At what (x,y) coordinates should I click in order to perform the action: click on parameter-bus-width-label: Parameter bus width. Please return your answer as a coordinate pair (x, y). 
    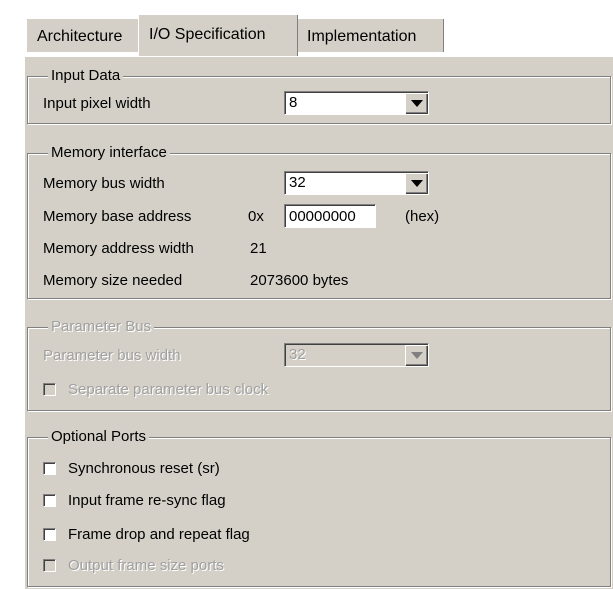
    Looking at the image, I should click on (112, 355).